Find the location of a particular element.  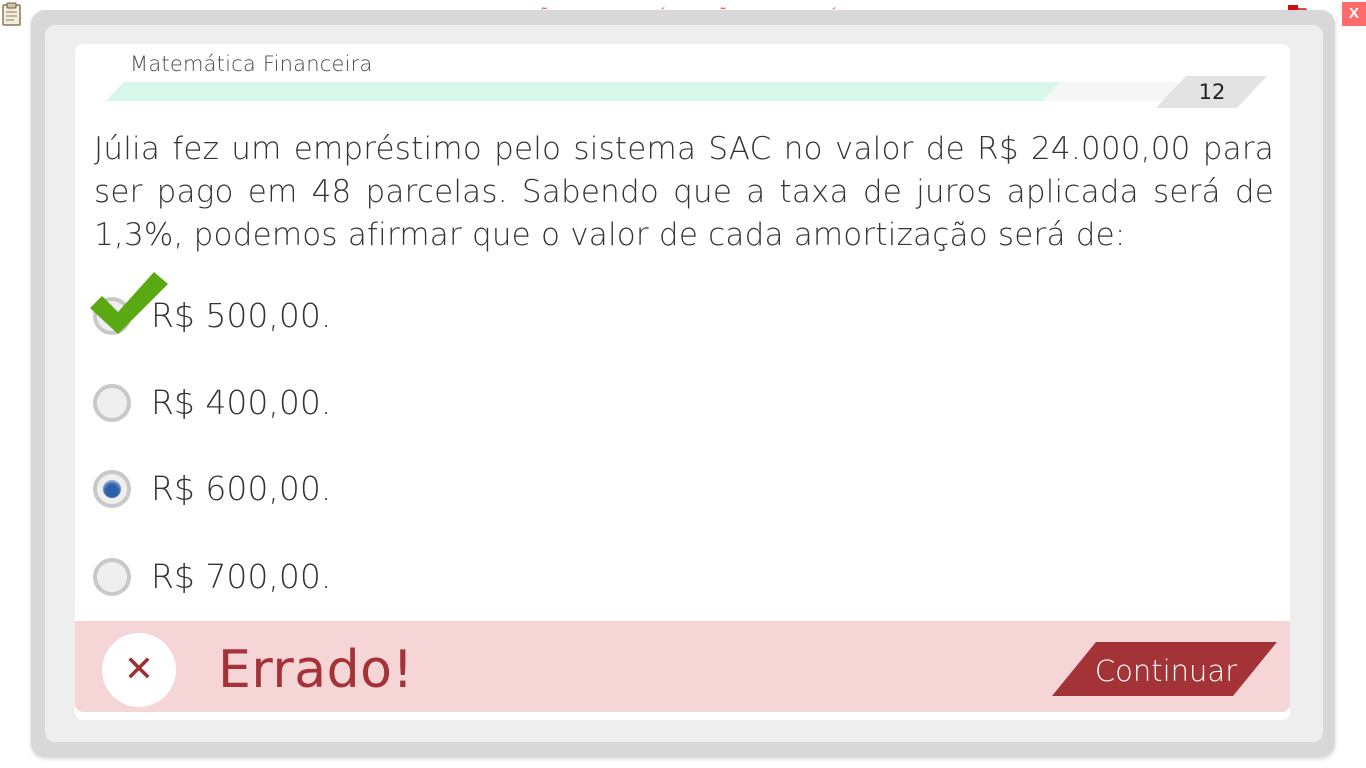

question-number: 12 is located at coordinates (1212, 92).